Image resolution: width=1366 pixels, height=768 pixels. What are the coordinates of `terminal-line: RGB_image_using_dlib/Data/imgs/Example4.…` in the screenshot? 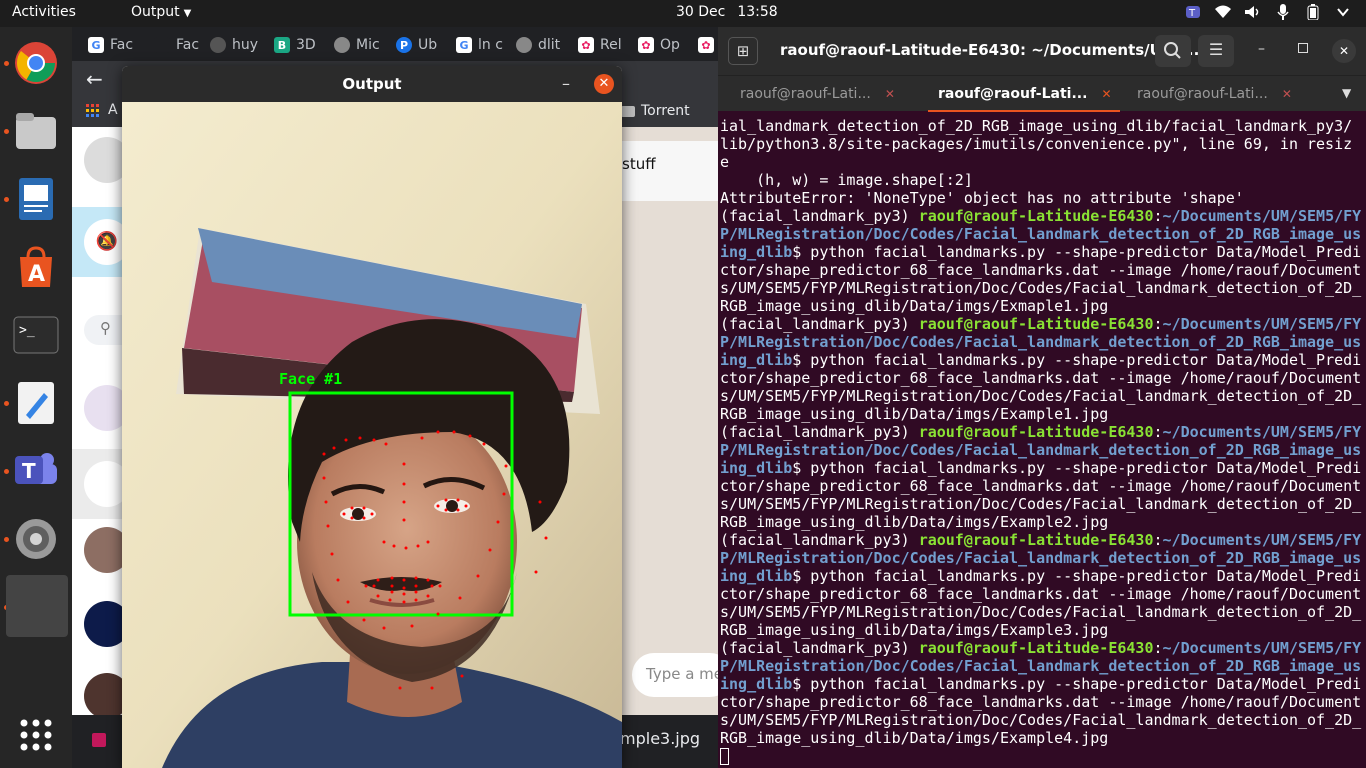 It's located at (1042, 738).